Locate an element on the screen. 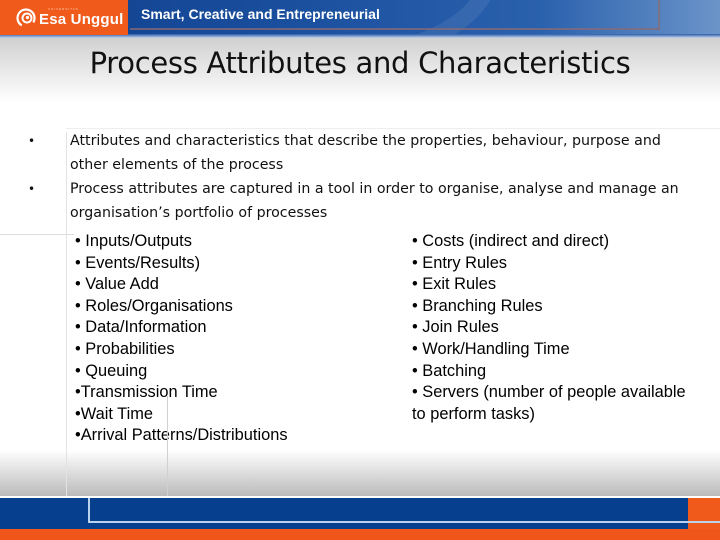  list-item: •Arrival Patterns/Distributions is located at coordinates (181, 435).